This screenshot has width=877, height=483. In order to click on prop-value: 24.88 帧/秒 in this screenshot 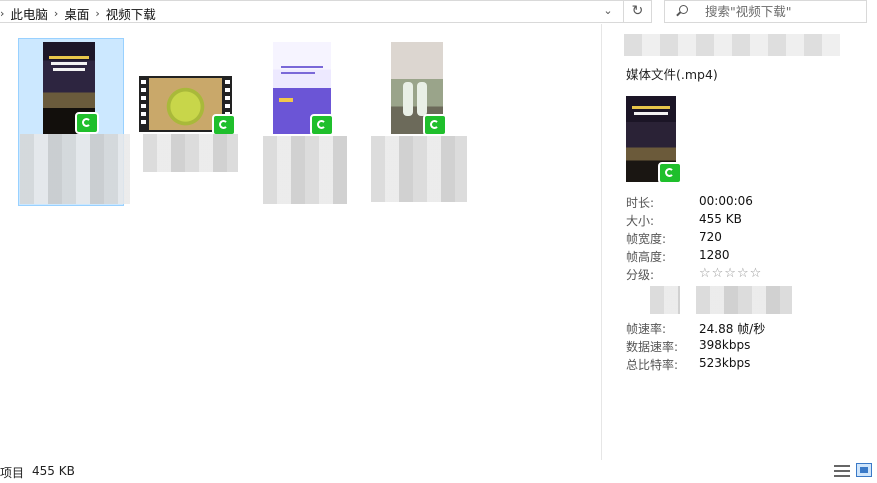, I will do `click(732, 329)`.